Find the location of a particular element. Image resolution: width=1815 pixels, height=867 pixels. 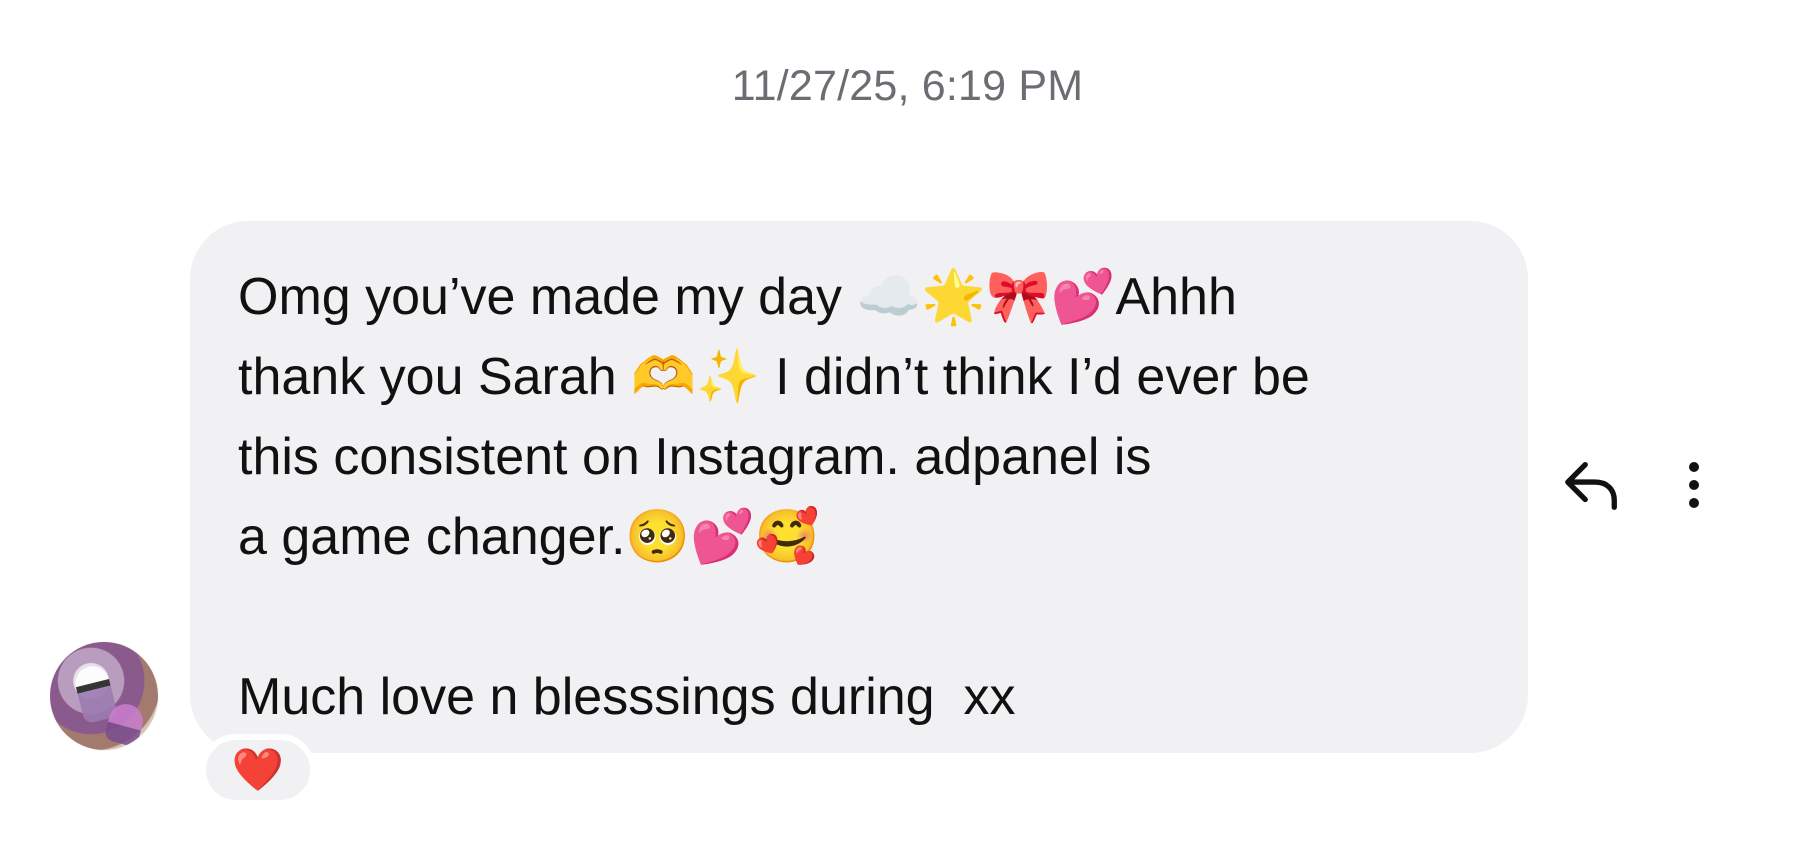

heart-reaction: ❤️ is located at coordinates (258, 770).